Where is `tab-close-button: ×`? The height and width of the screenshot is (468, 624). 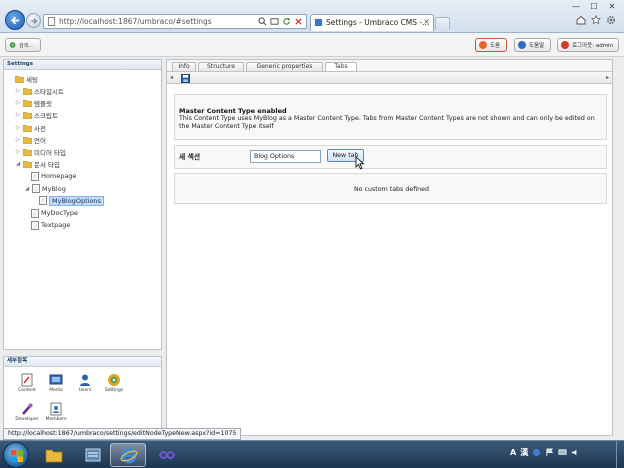
tab-close-button: × is located at coordinates (426, 21).